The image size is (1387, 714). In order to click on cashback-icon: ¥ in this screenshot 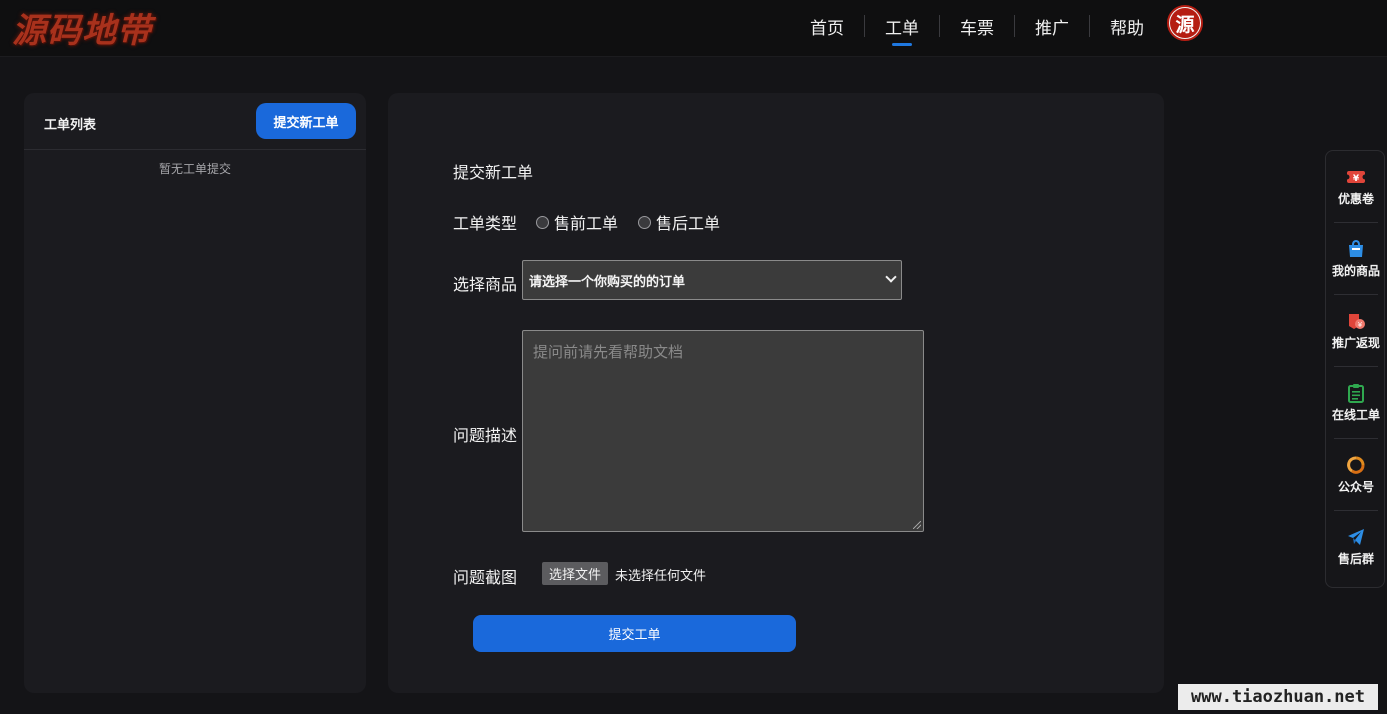, I will do `click(1356, 321)`.